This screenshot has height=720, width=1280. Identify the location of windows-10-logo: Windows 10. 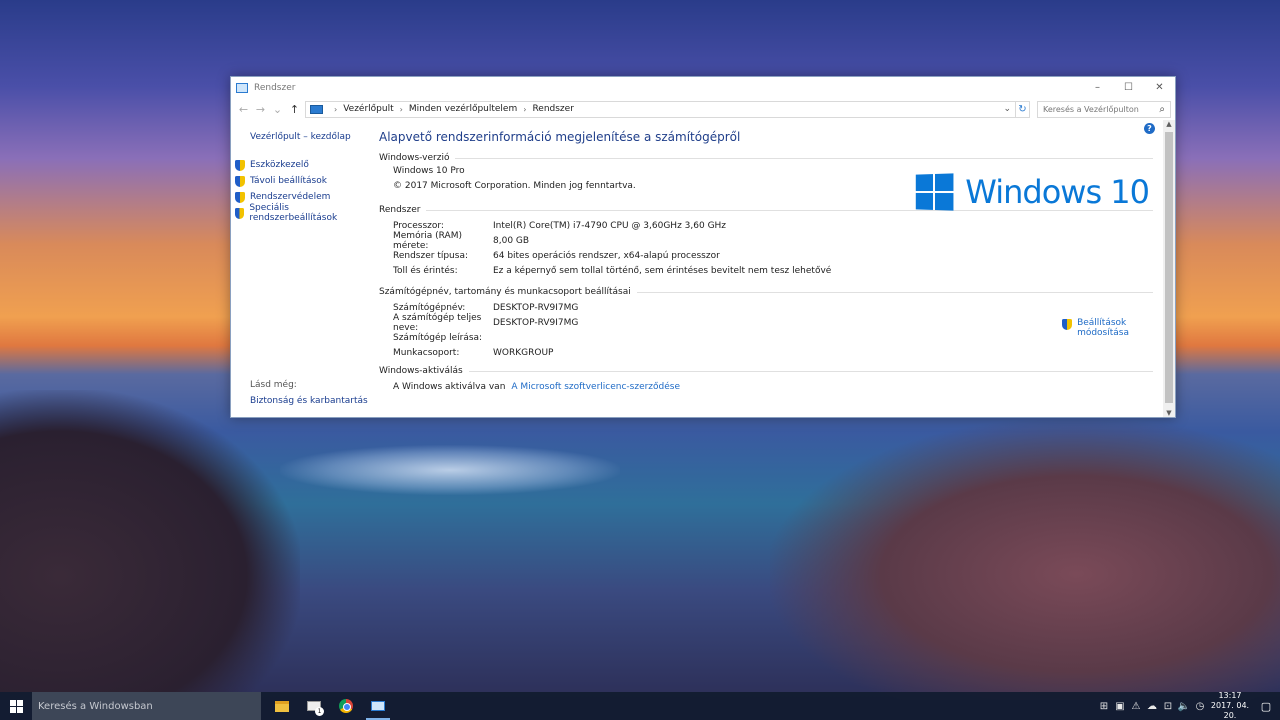
(1032, 192).